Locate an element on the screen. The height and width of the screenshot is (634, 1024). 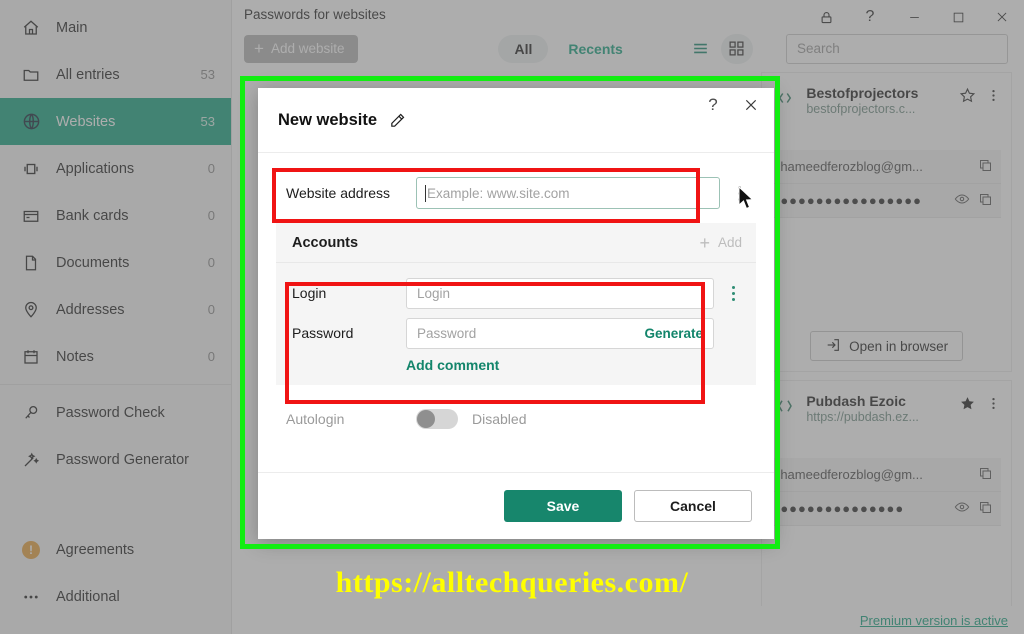
website-address-menu-icon is located at coordinates (739, 193).